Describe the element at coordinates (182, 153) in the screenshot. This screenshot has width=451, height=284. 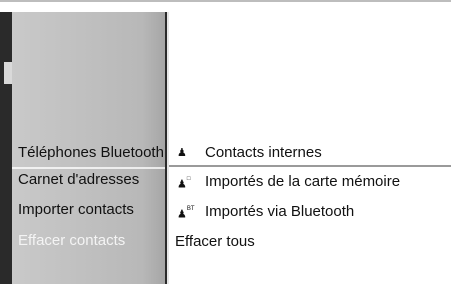
I see `person-icon: ♟` at that location.